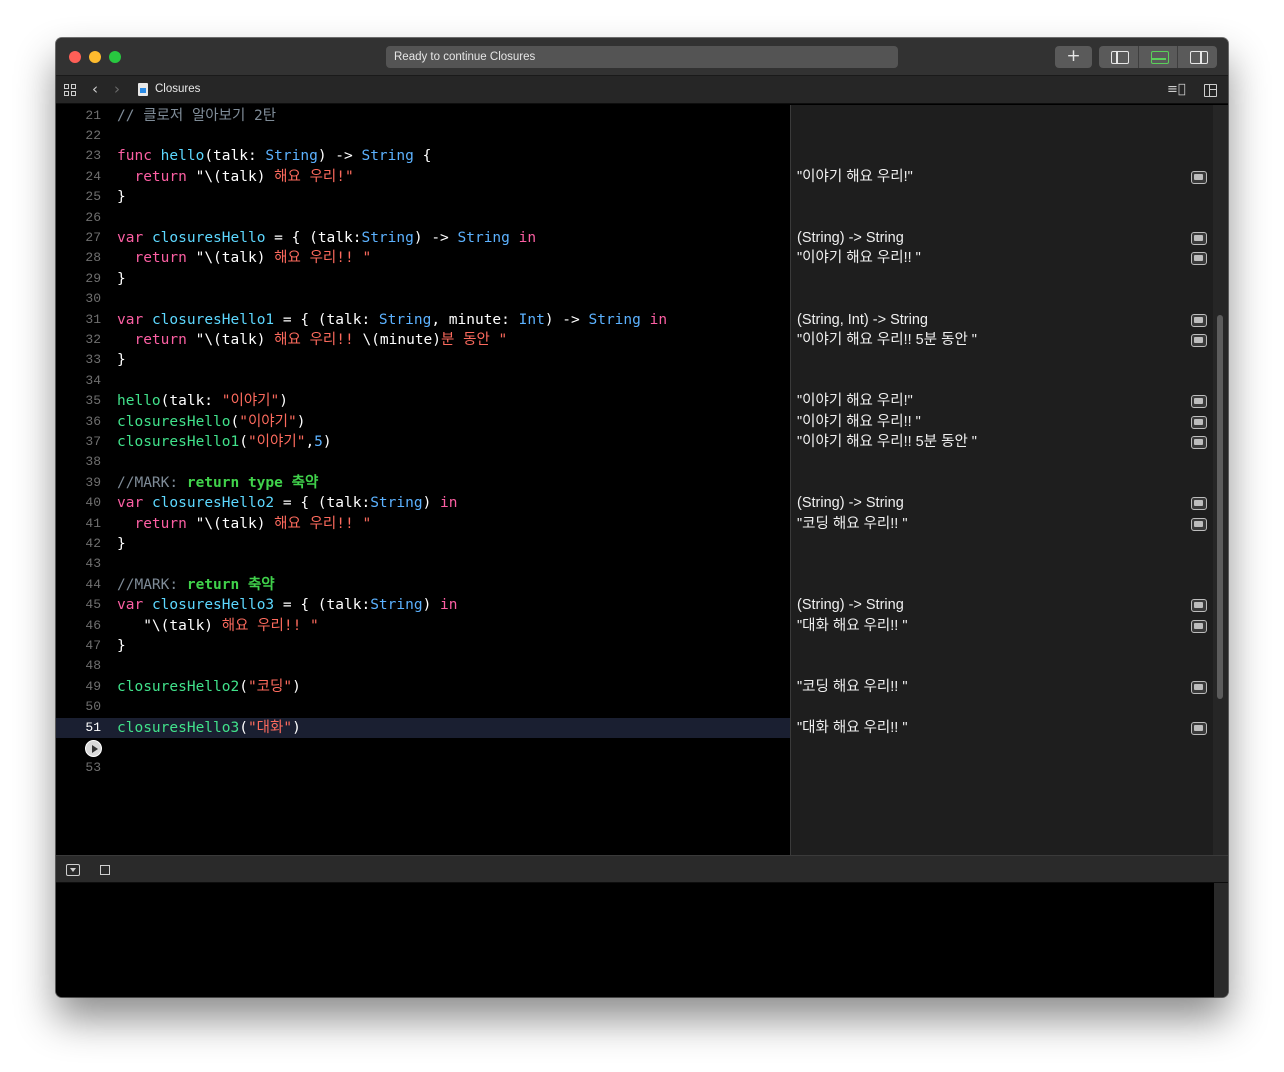 The width and height of the screenshot is (1284, 1072). I want to click on code-line: 25}, so click(423, 197).